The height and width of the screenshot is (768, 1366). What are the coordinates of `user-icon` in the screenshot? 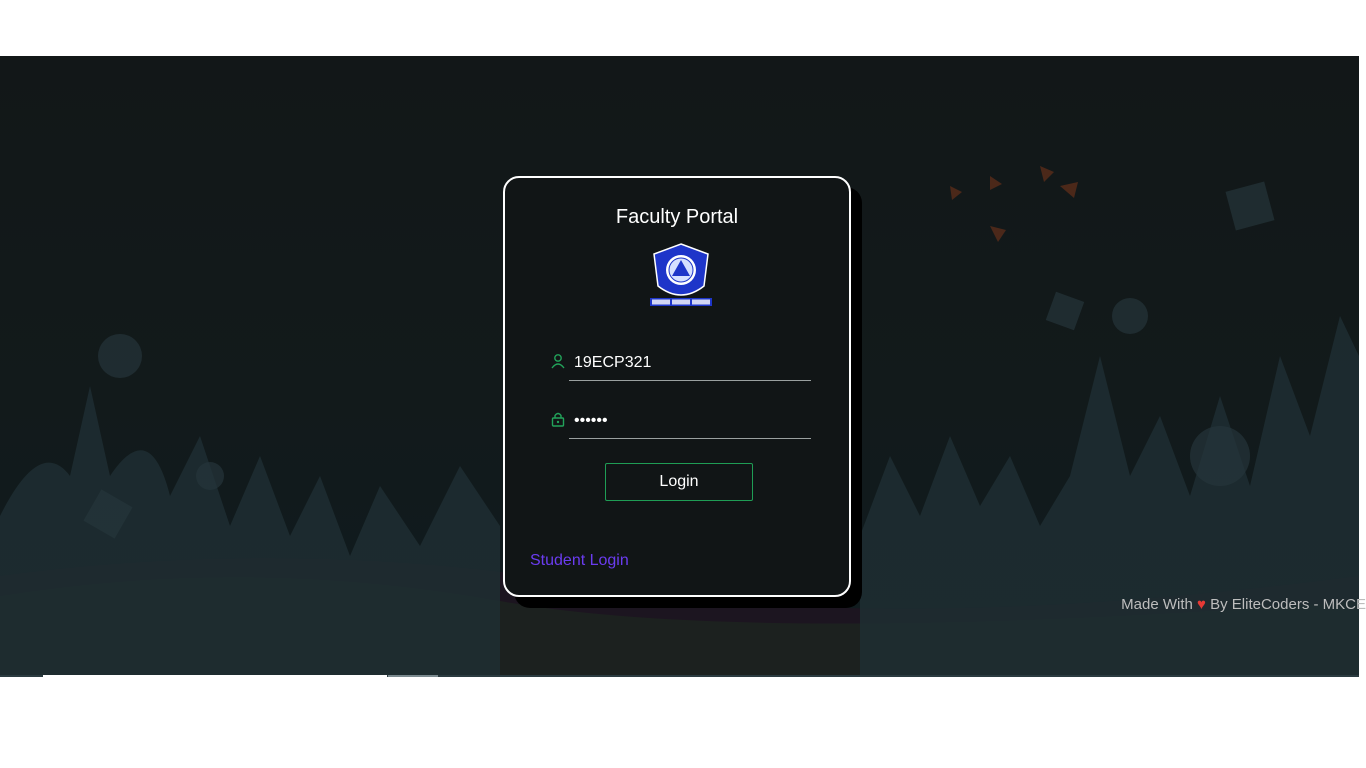 It's located at (558, 361).